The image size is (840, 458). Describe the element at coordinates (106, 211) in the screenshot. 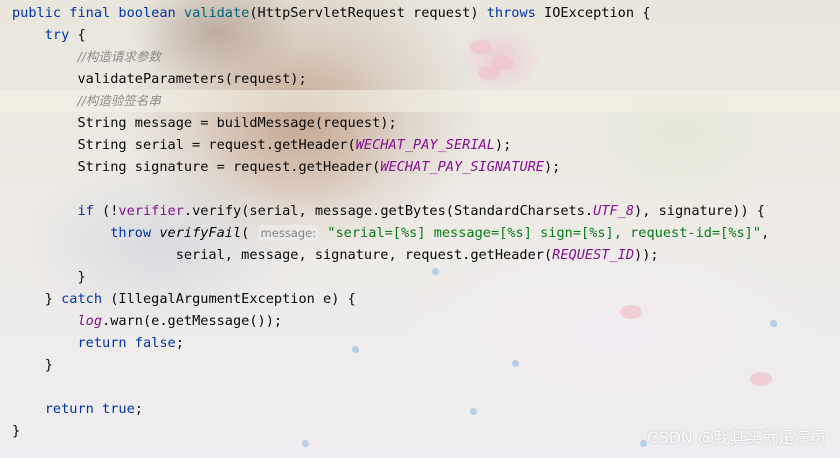

I see `code-text: (!` at that location.